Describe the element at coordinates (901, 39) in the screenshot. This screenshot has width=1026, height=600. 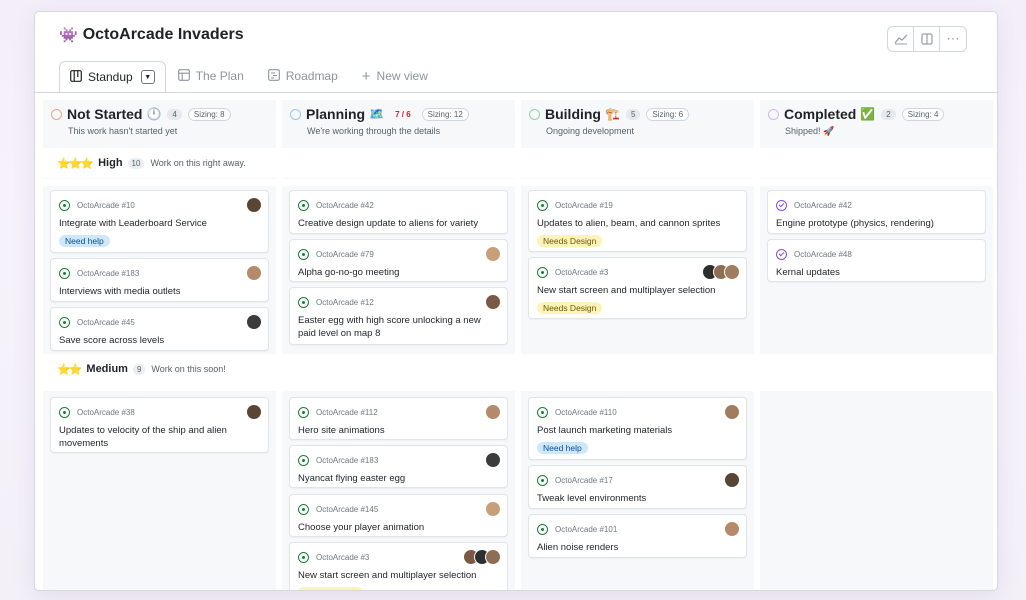
I see `insights-icon` at that location.